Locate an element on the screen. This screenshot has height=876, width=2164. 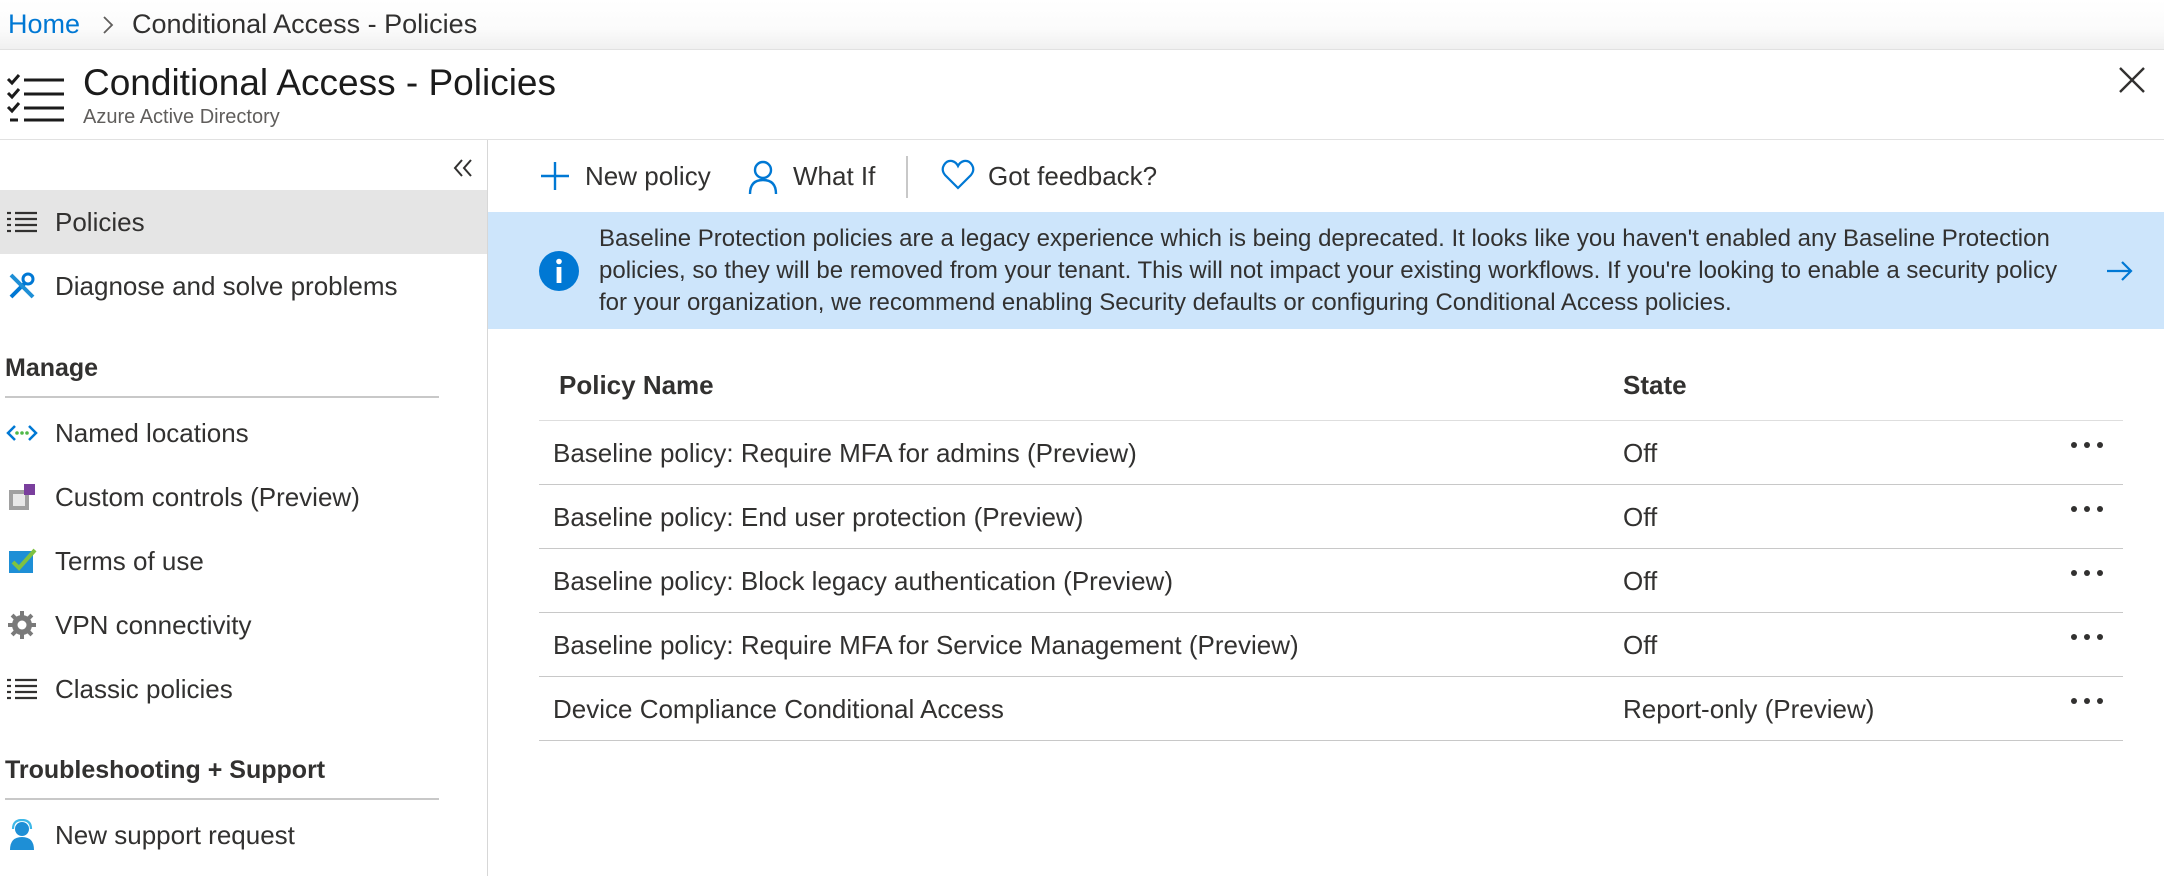
sidebar-item-terms-of-use: Terms of use is located at coordinates (243, 561).